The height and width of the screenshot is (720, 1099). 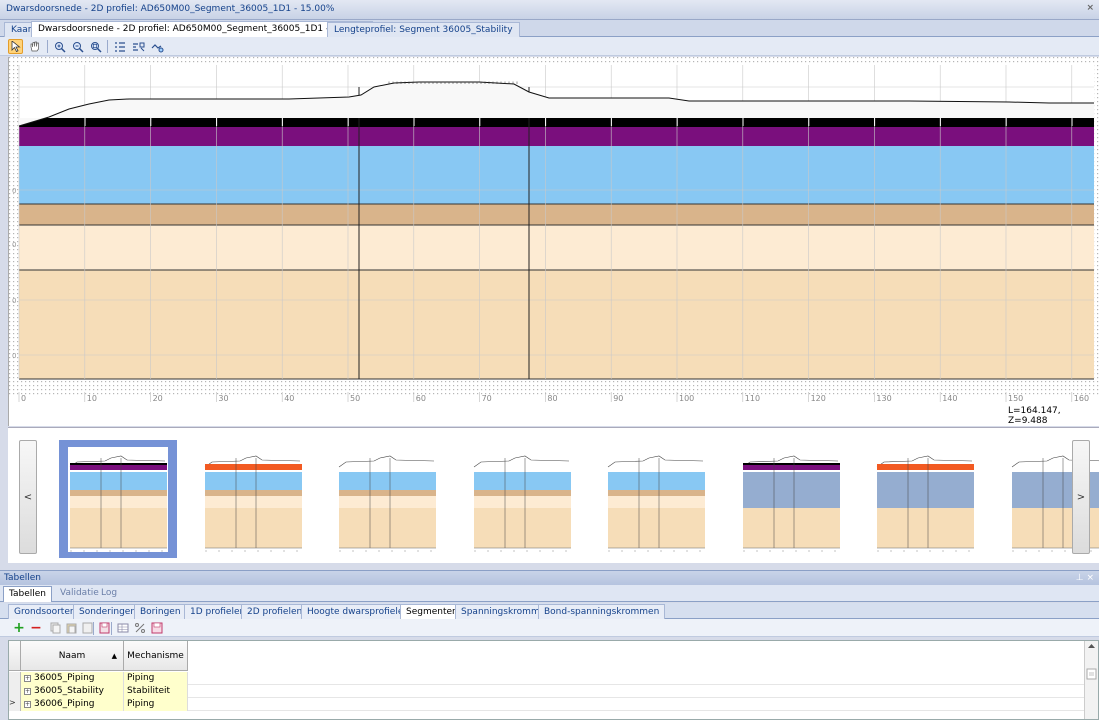 What do you see at coordinates (1015, 398) in the screenshot?
I see `axis-tick-label: 150` at bounding box center [1015, 398].